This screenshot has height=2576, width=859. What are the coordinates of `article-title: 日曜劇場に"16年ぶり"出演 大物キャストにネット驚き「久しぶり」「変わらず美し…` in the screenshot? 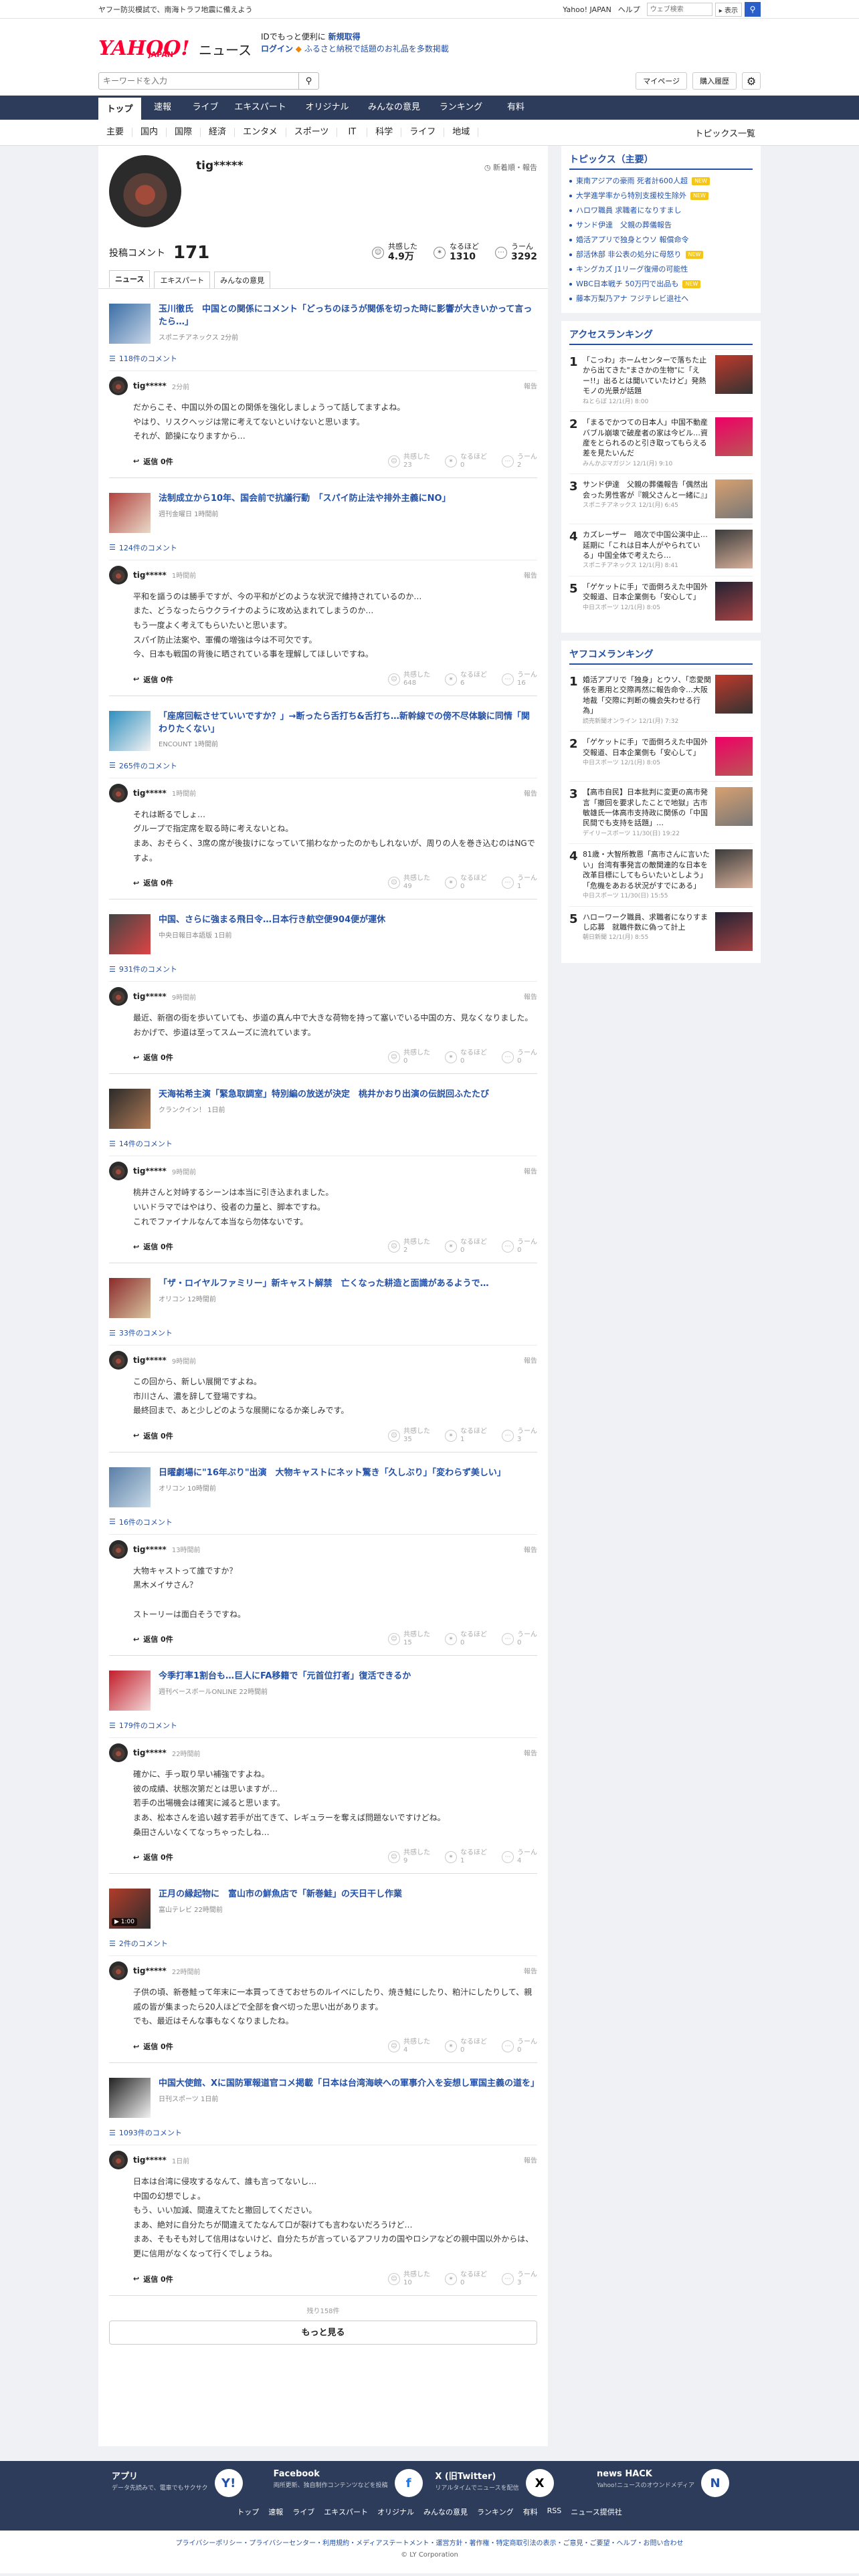 It's located at (332, 1473).